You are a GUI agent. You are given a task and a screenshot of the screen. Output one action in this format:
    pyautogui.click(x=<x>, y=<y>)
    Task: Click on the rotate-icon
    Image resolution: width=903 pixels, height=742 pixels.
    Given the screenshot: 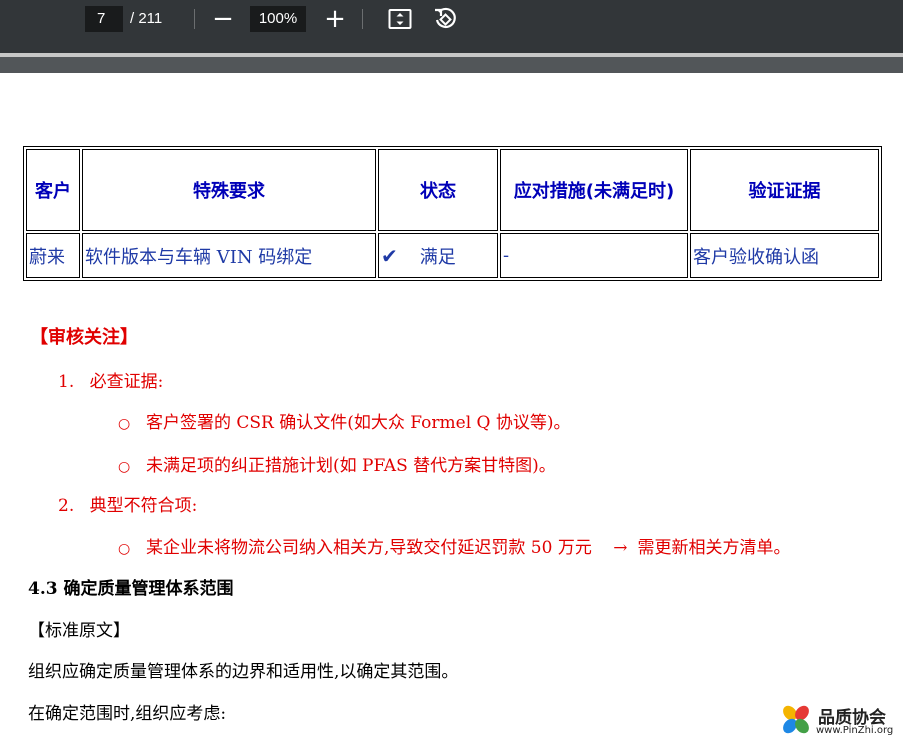 What is the action you would take?
    pyautogui.click(x=445, y=18)
    